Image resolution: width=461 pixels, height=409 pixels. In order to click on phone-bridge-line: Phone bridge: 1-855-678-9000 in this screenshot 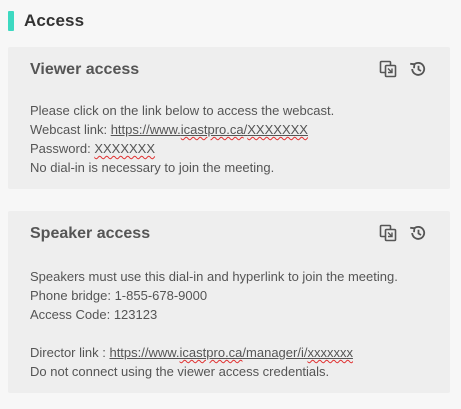, I will do `click(119, 295)`.